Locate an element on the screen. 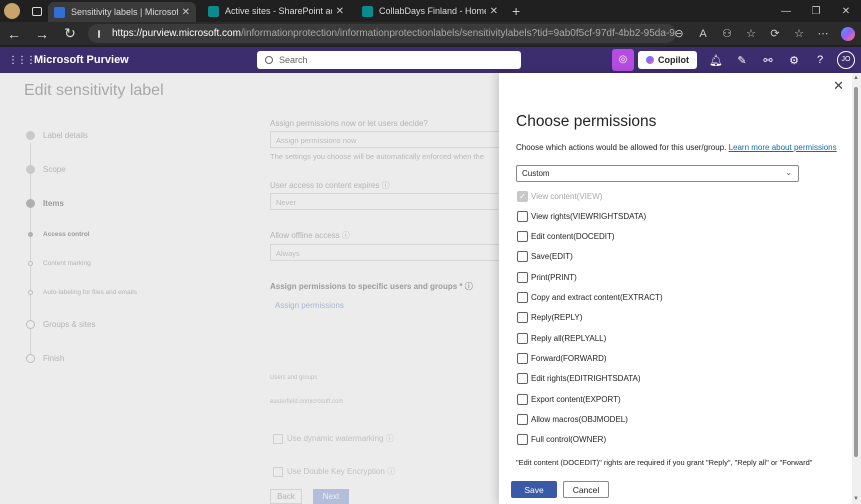 The image size is (861, 504). close-icon: ✕ is located at coordinates (838, 86).